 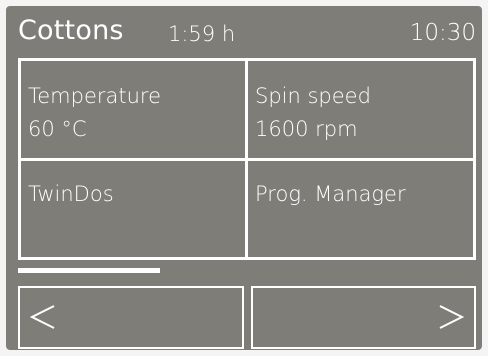 What do you see at coordinates (95, 96) in the screenshot?
I see `temperature-label: Temperature` at bounding box center [95, 96].